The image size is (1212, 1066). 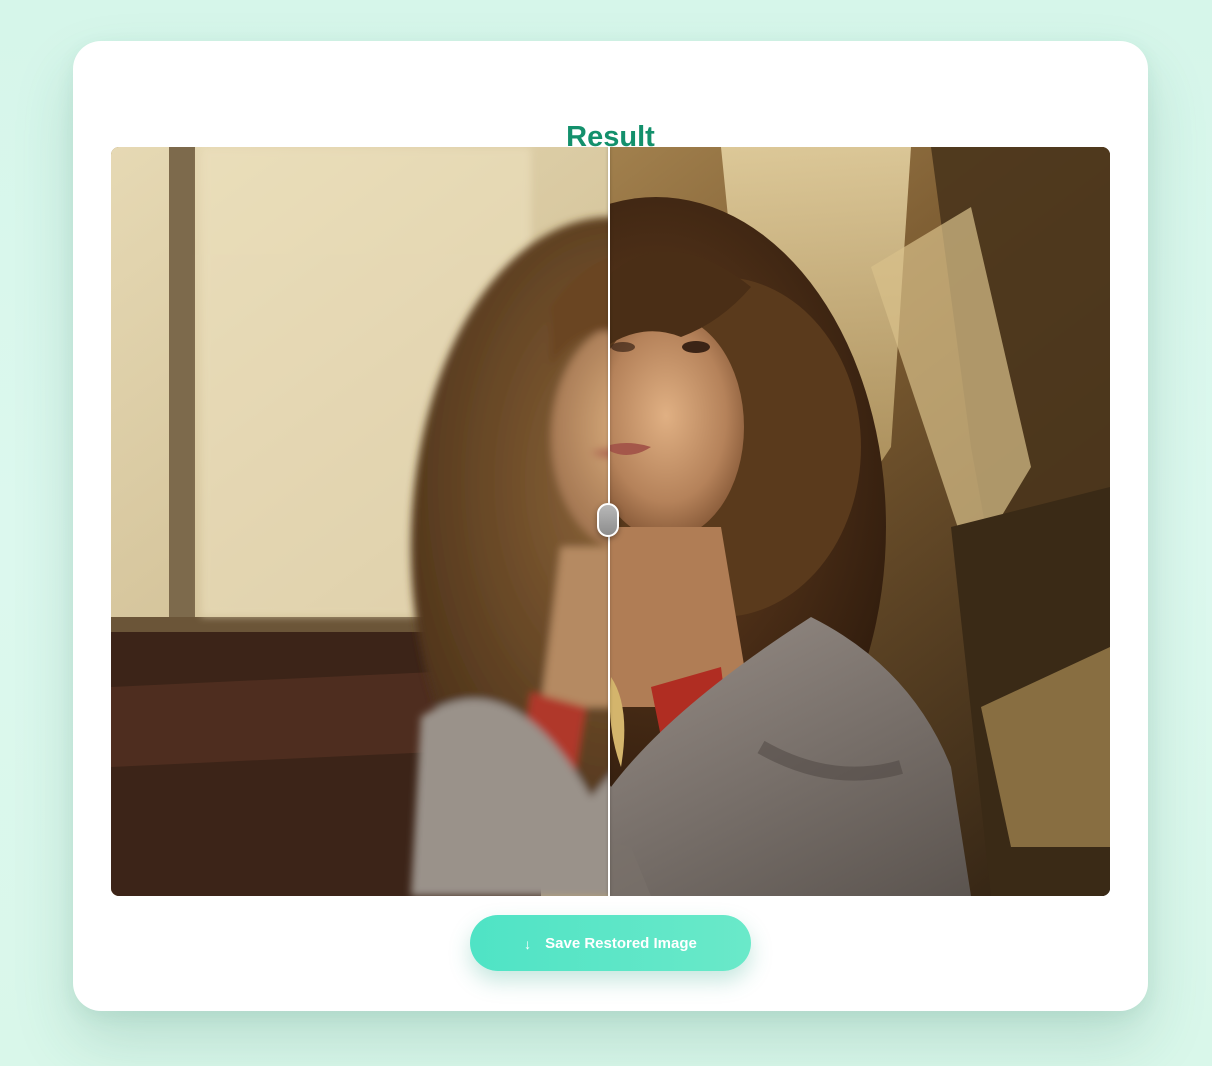 I want to click on save-button-label: Save Restored Image, so click(x=621, y=943).